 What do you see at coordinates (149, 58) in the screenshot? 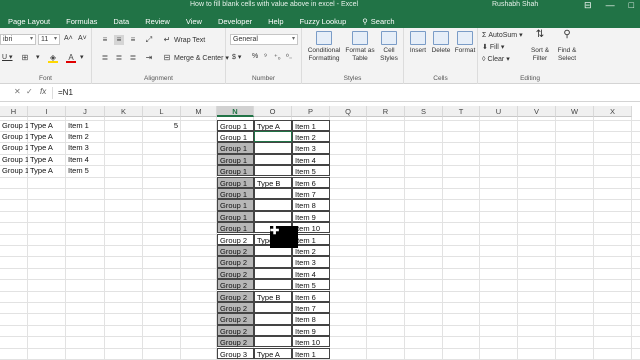
I see `indent-button: ⇥` at bounding box center [149, 58].